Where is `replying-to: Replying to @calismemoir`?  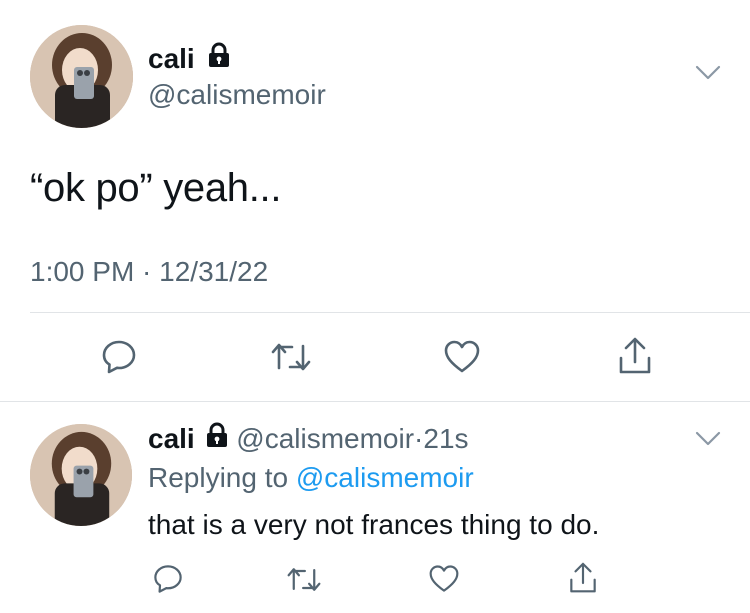 replying-to: Replying to @calismemoir is located at coordinates (311, 478).